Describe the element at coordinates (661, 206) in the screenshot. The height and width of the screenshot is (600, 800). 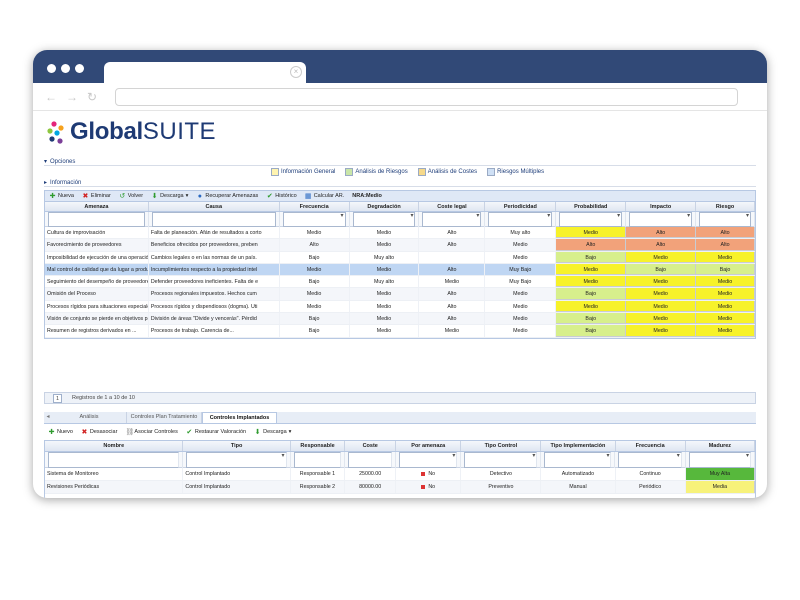
I see `column-header: Impacto` at that location.